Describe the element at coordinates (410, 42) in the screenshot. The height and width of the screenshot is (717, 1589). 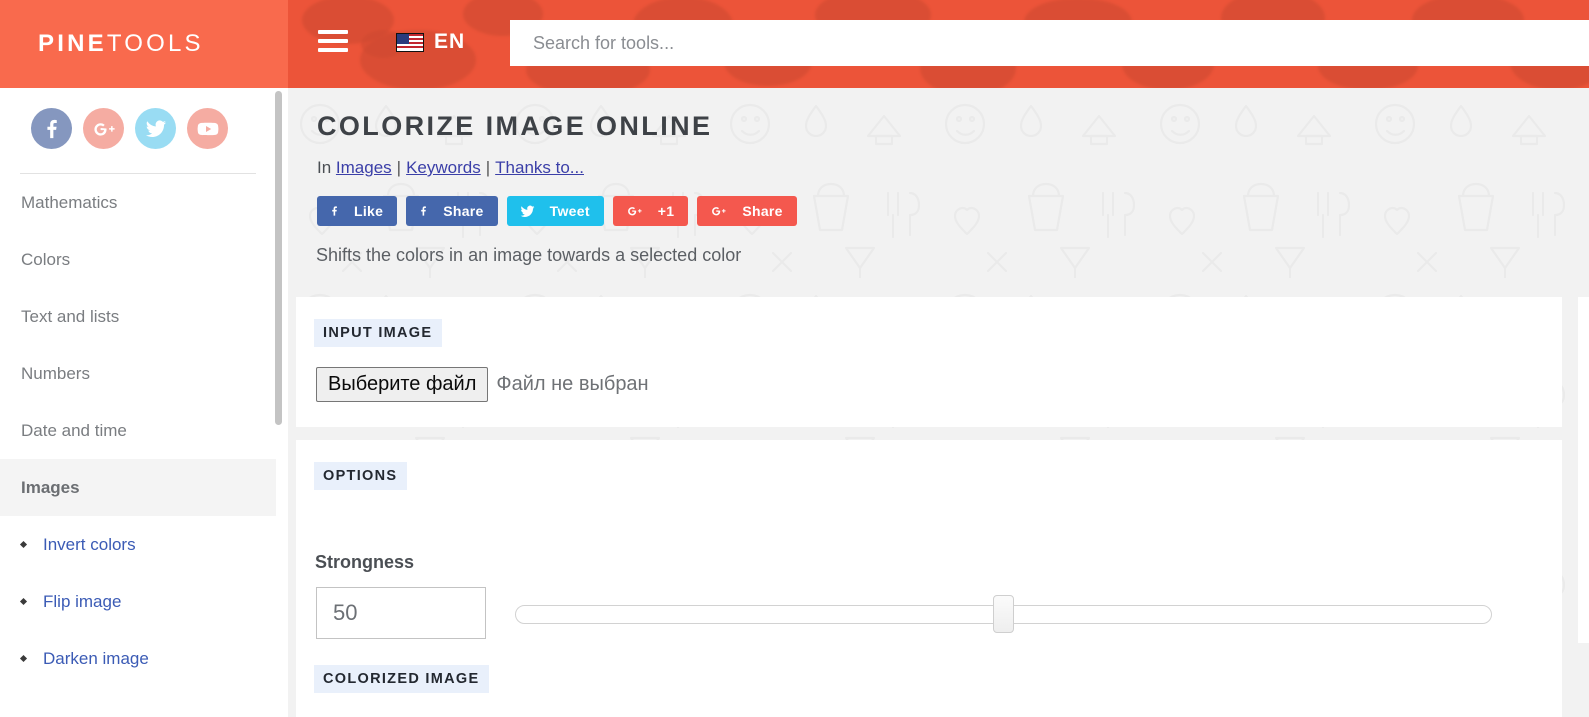
I see `us-flag-icon` at that location.